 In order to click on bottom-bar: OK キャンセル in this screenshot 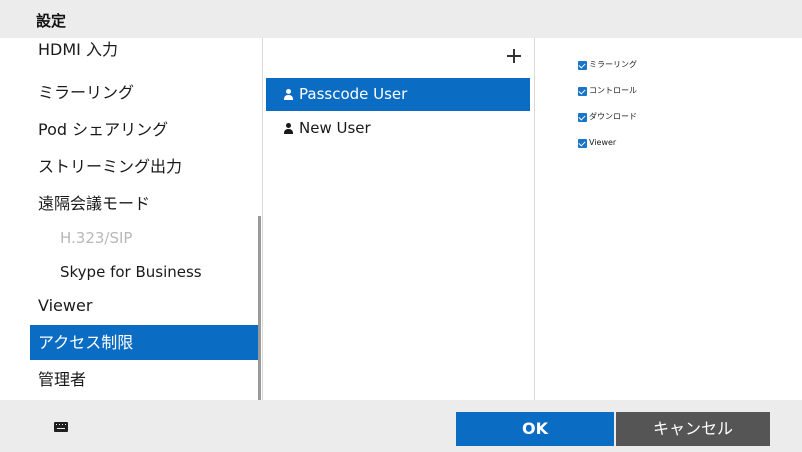, I will do `click(401, 426)`.